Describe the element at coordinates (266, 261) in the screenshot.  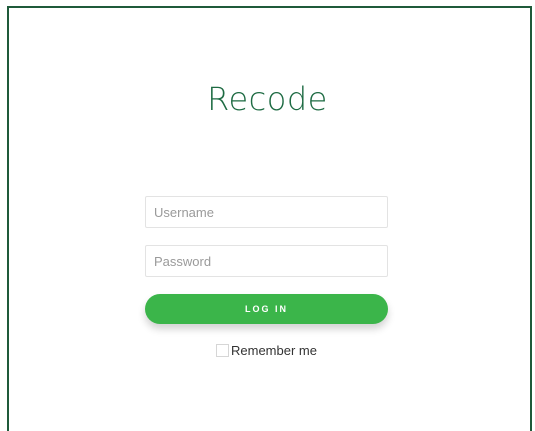
I see `password-input` at that location.